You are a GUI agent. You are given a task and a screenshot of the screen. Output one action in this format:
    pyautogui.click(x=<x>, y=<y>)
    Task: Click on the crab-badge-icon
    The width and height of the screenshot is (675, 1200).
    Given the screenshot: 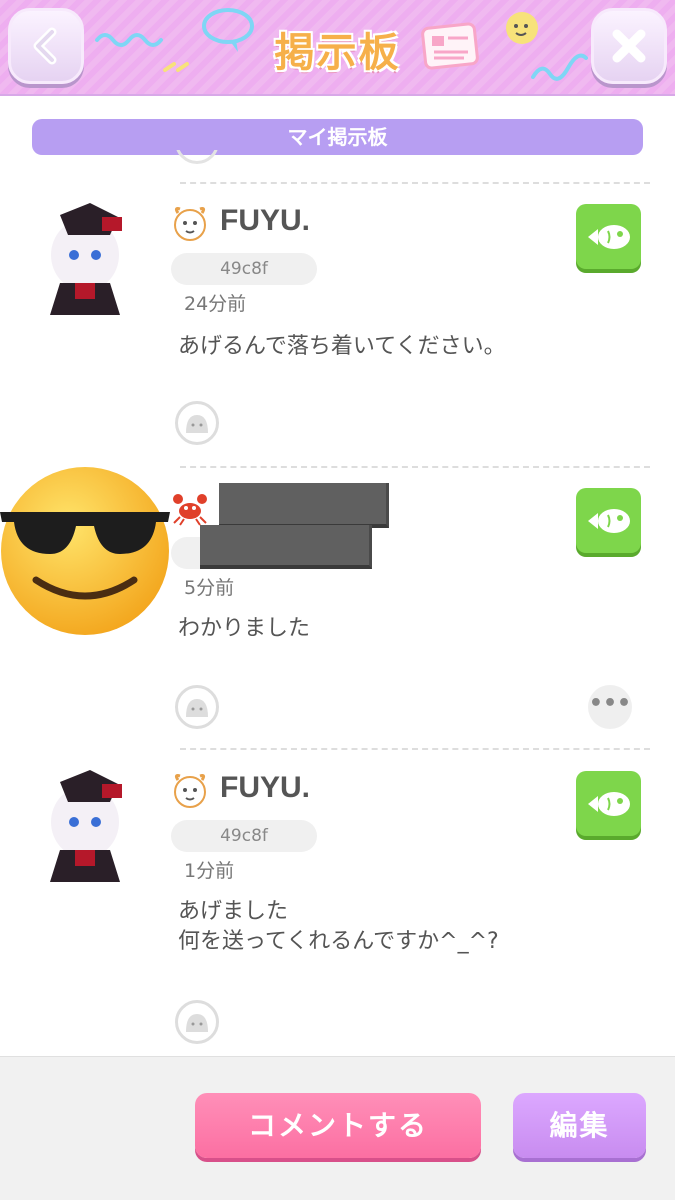 What is the action you would take?
    pyautogui.click(x=190, y=510)
    